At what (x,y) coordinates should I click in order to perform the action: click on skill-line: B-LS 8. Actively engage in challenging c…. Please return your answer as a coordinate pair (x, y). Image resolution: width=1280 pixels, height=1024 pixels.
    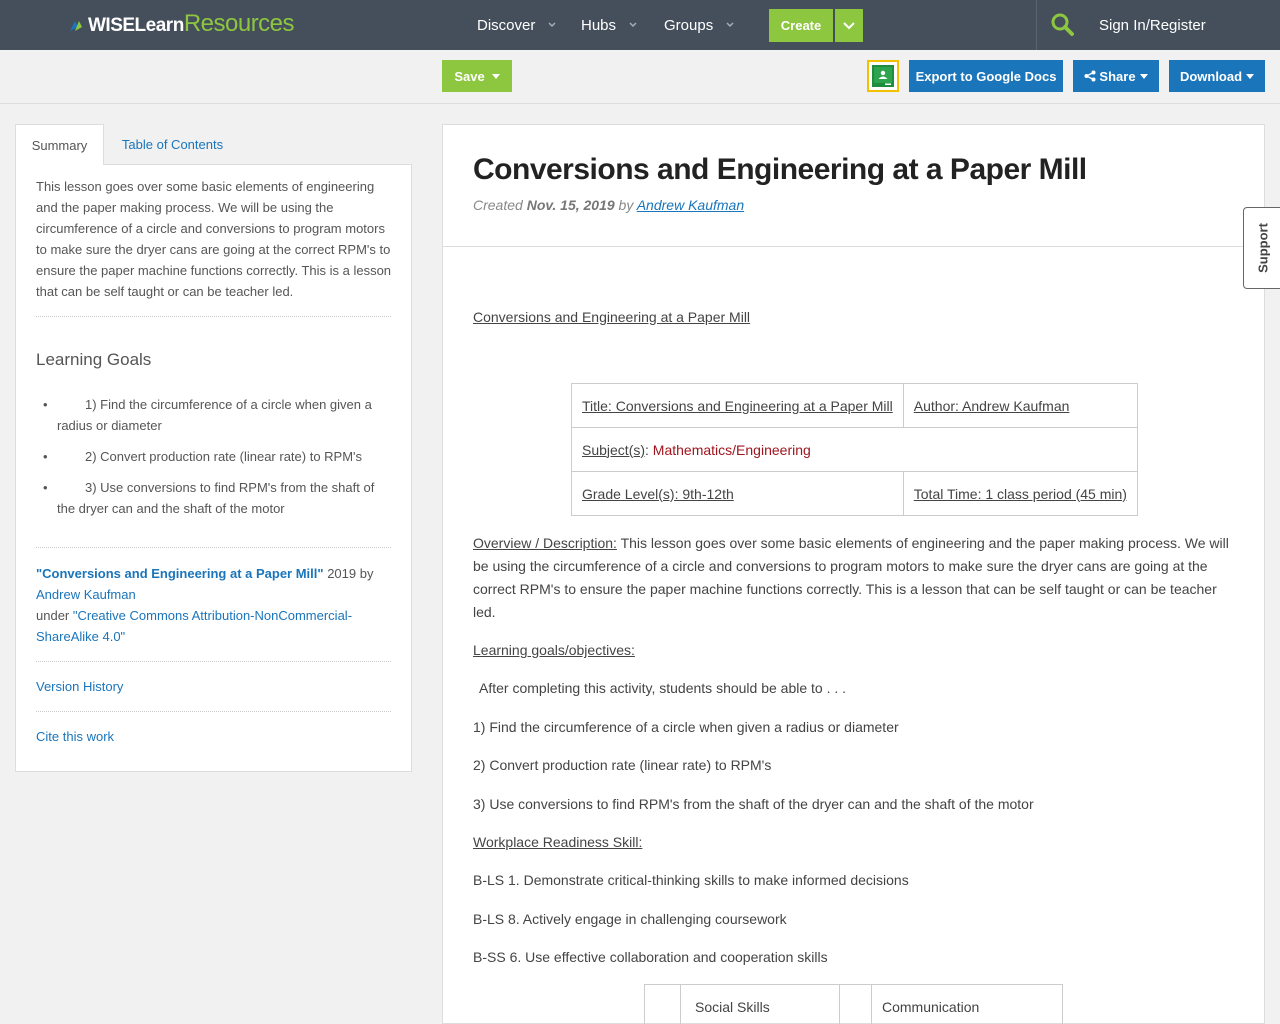
    Looking at the image, I should click on (630, 919).